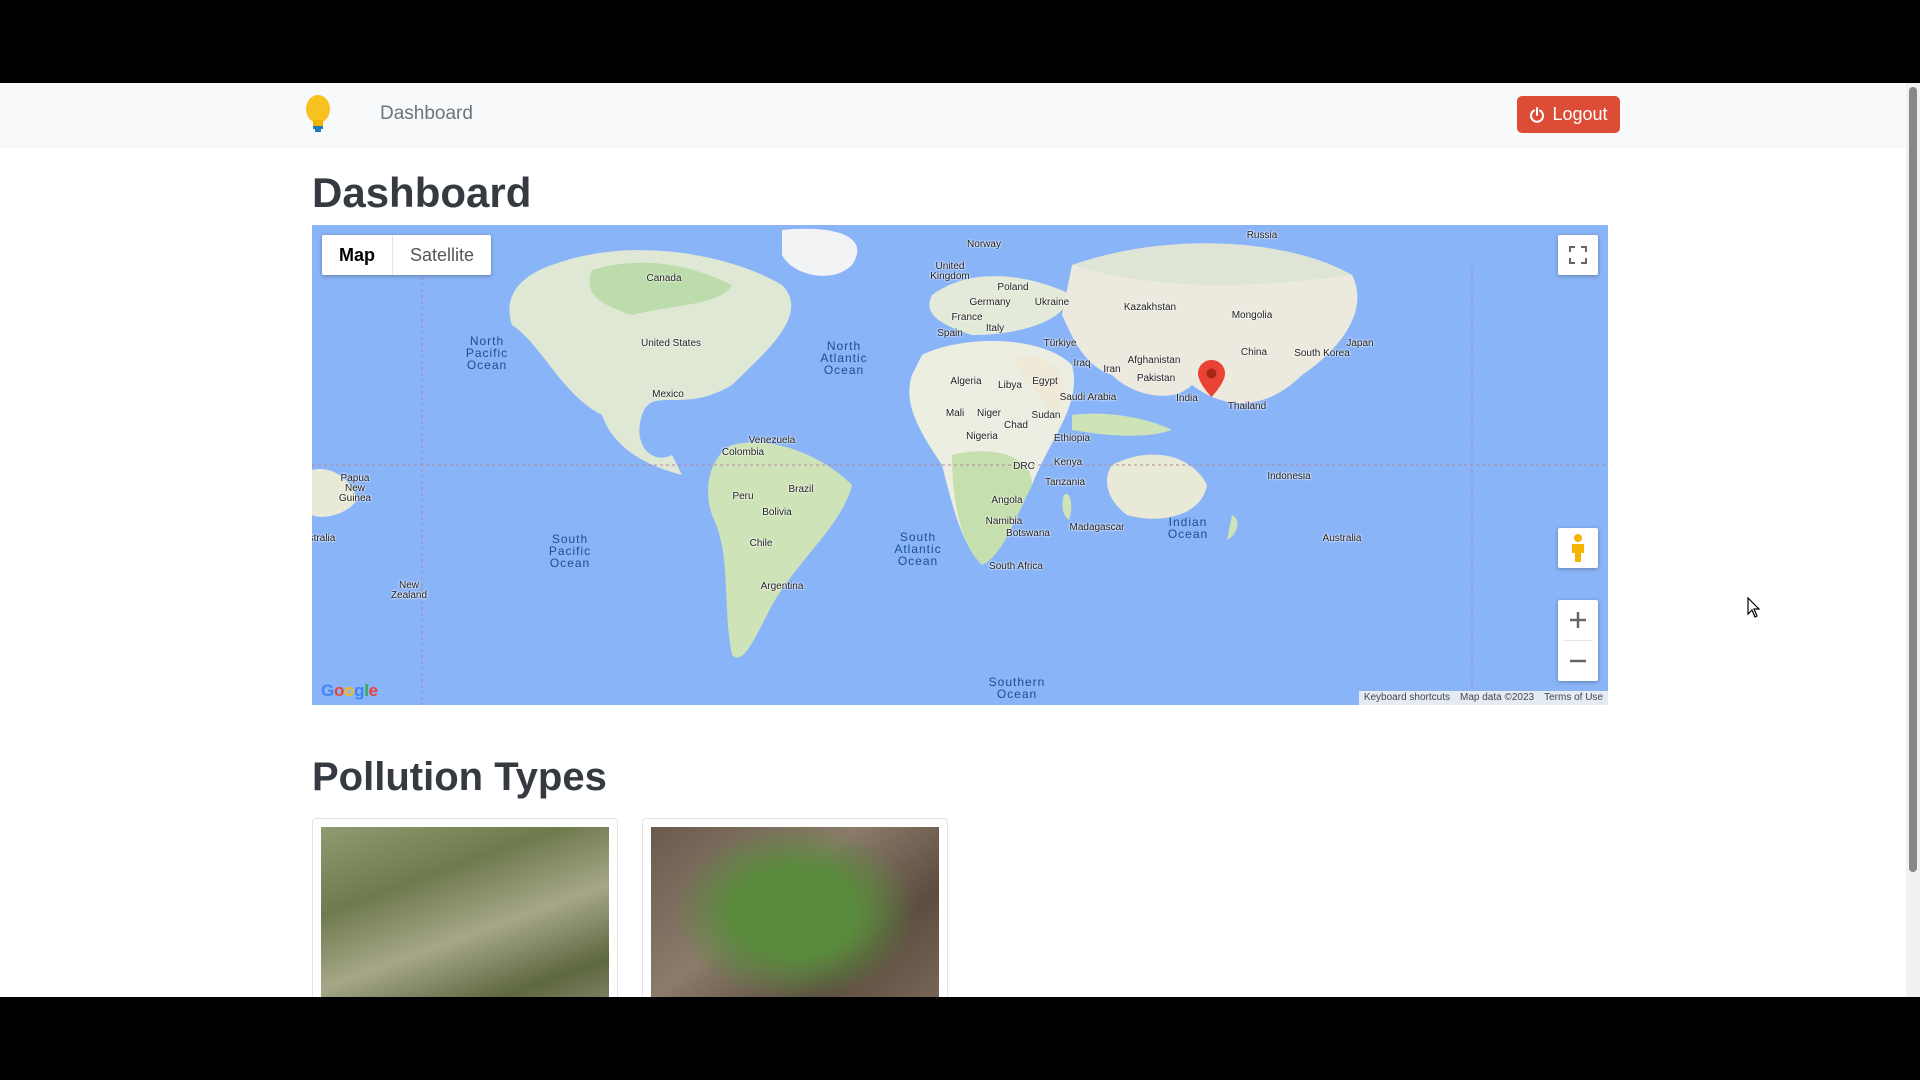 Image resolution: width=1920 pixels, height=1080 pixels. I want to click on map-label: Chad, so click(1016, 425).